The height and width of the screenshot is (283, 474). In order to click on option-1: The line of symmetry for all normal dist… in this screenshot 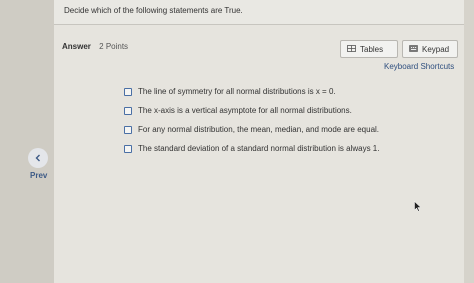, I will do `click(251, 91)`.